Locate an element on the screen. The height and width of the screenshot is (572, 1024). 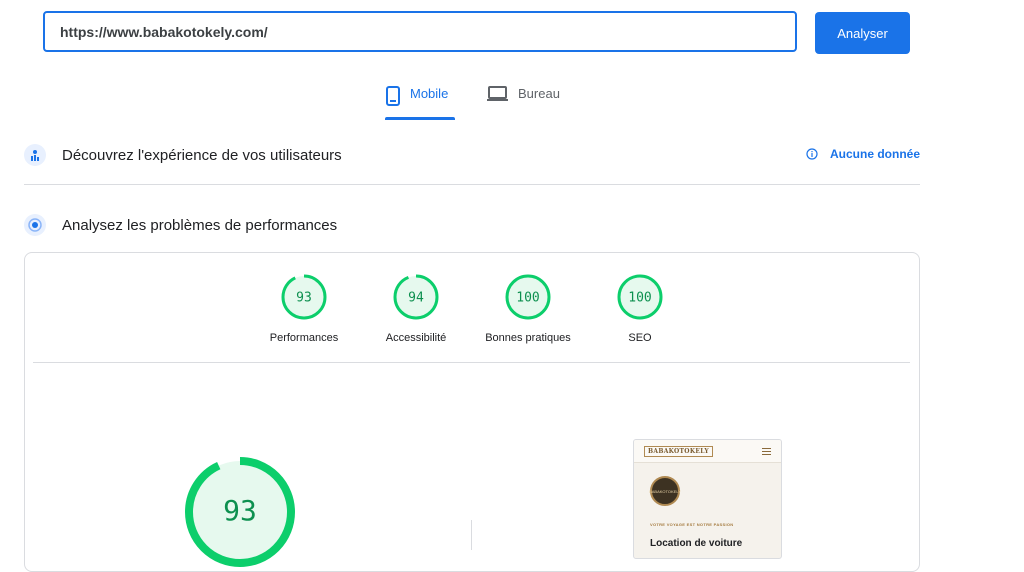
lab-section-header: Analysez les problèmes de performances is located at coordinates (180, 225).